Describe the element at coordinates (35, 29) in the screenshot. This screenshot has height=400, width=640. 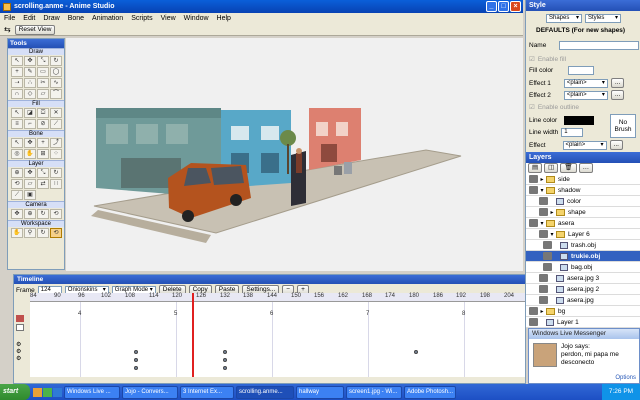
I see `reset-view-button: Reset View` at that location.